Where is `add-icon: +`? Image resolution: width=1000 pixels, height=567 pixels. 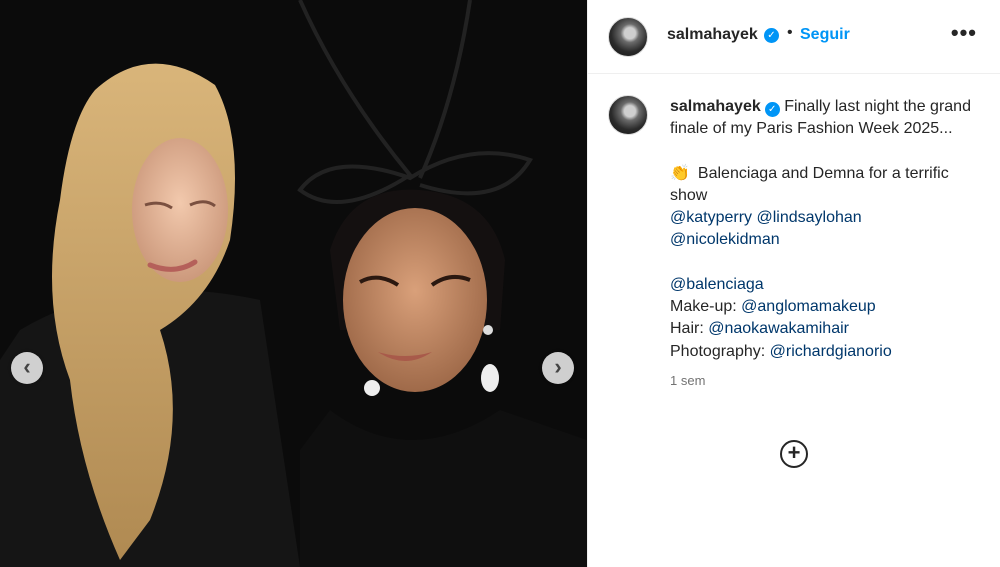 add-icon: + is located at coordinates (794, 454).